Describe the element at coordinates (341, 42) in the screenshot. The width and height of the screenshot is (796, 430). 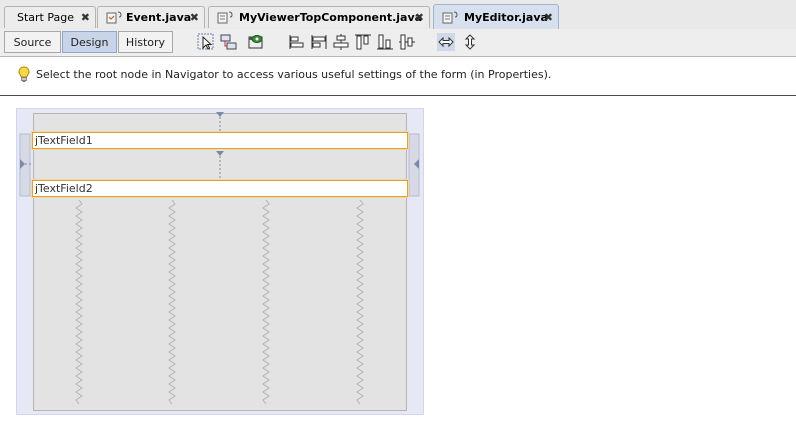
I see `center-horizontally-icon` at that location.